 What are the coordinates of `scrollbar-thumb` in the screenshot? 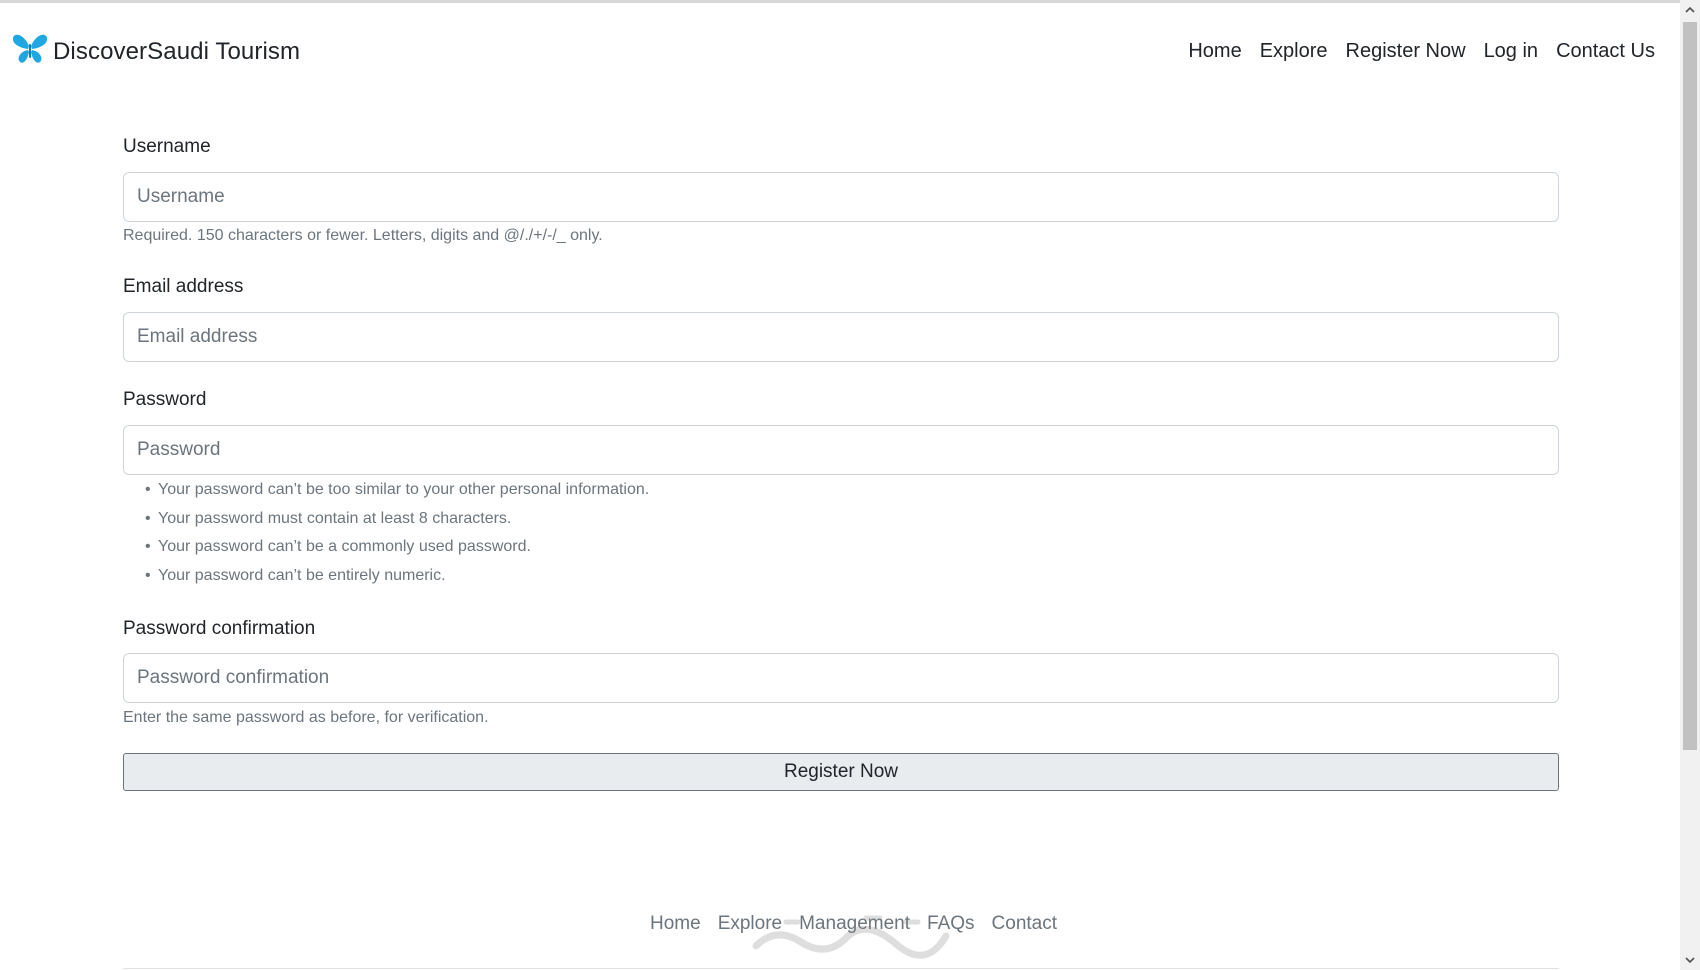 It's located at (1690, 386).